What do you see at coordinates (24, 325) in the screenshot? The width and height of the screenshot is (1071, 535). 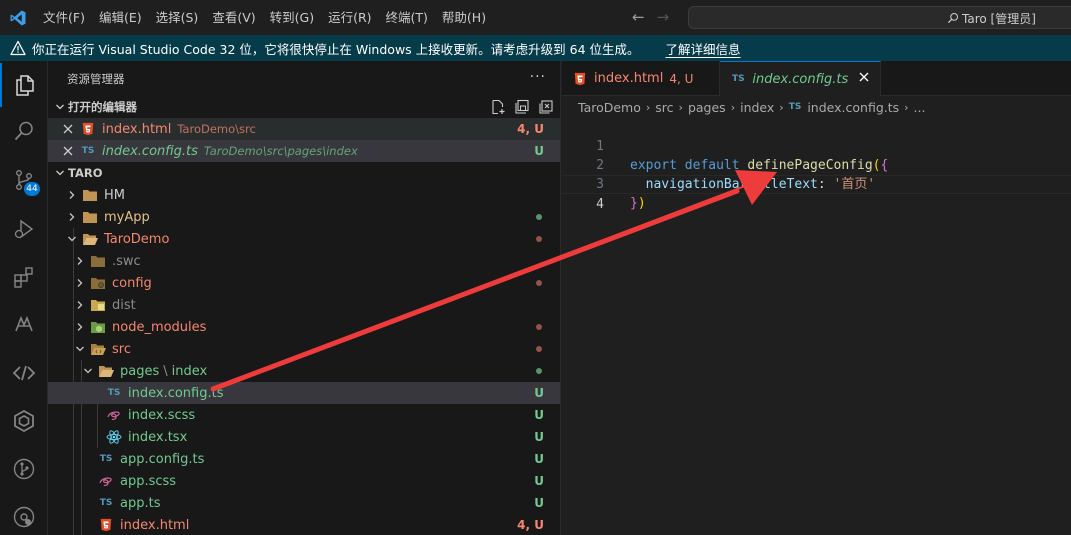 I see `remote-explorer-icon` at bounding box center [24, 325].